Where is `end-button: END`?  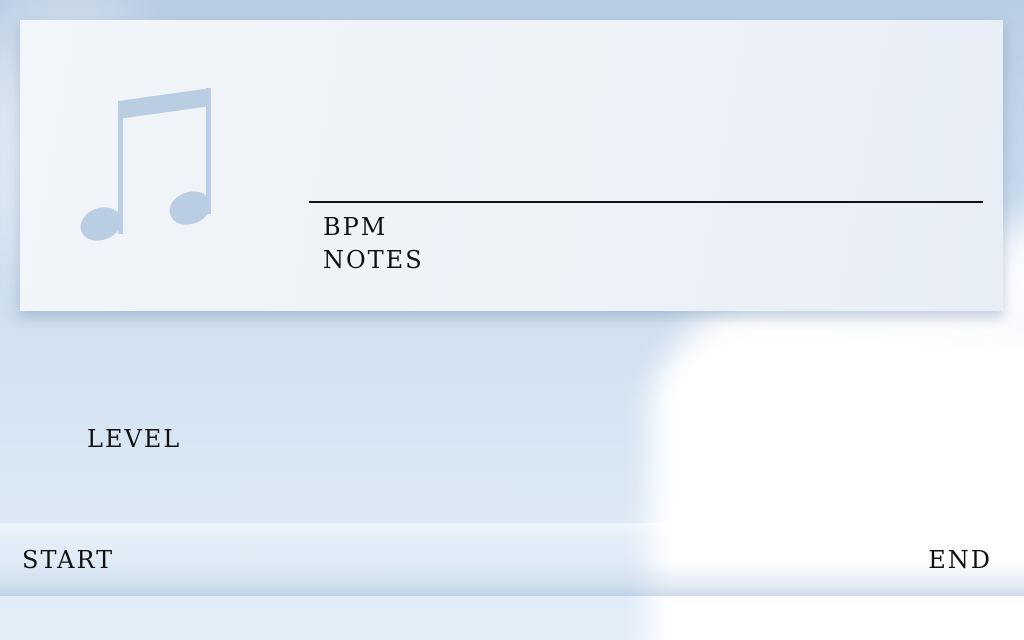 end-button: END is located at coordinates (960, 560).